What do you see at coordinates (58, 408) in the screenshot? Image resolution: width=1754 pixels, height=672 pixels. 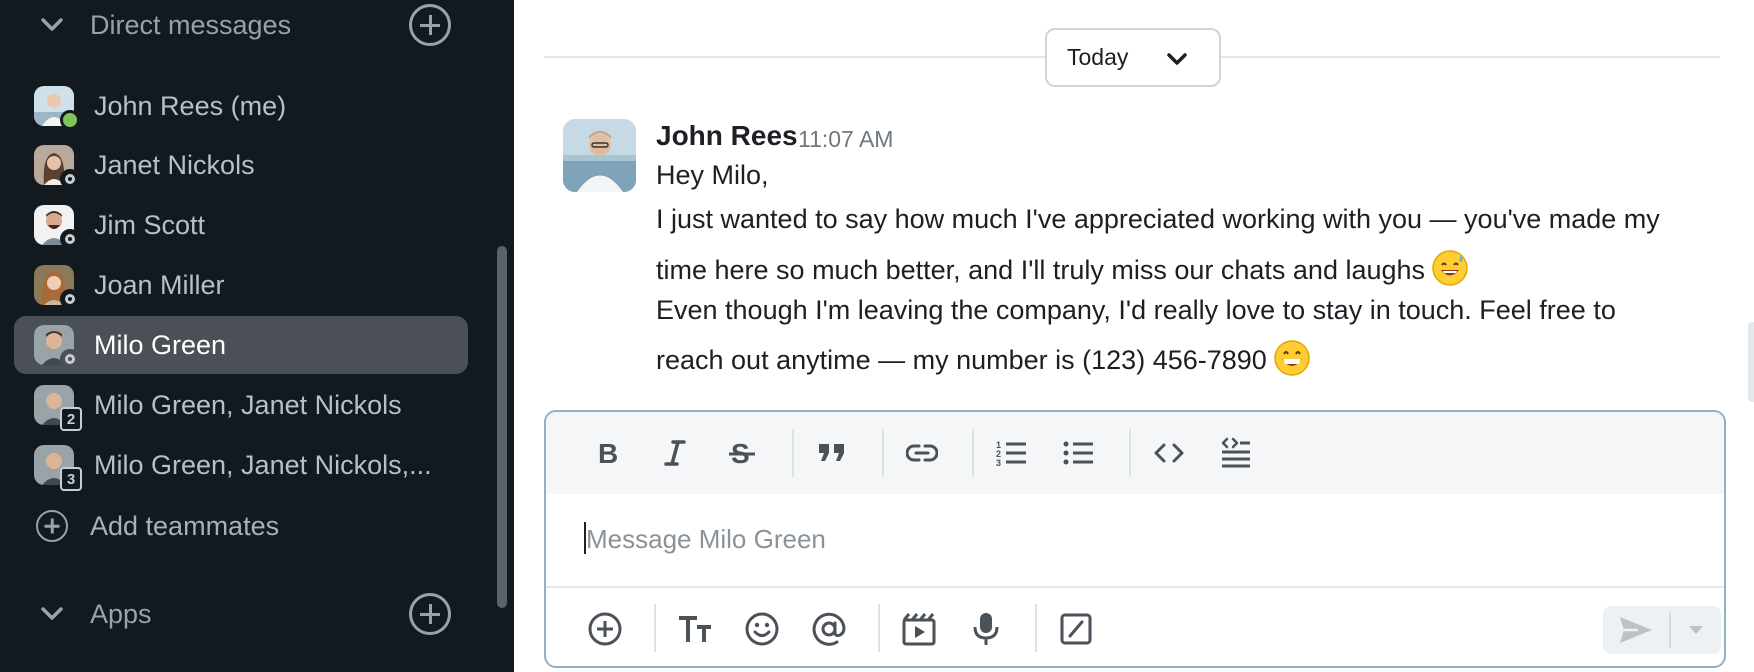 I see `avatar: 2` at bounding box center [58, 408].